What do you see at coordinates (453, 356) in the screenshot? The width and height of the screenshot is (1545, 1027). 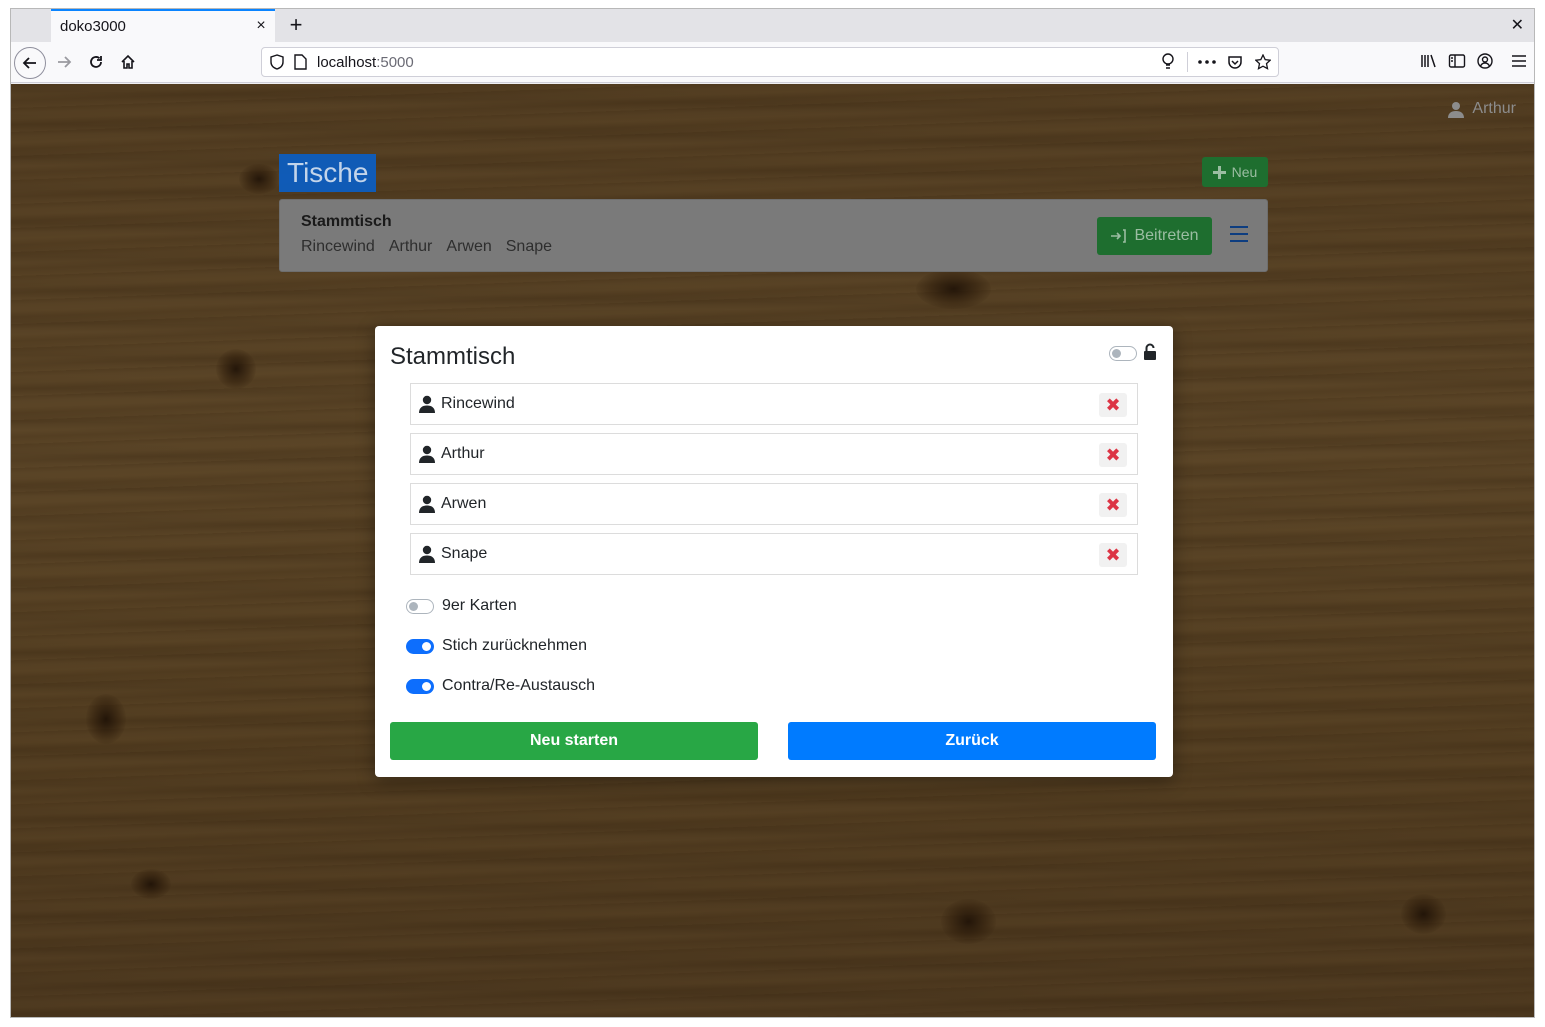 I see `modal-title: Stammtisch` at bounding box center [453, 356].